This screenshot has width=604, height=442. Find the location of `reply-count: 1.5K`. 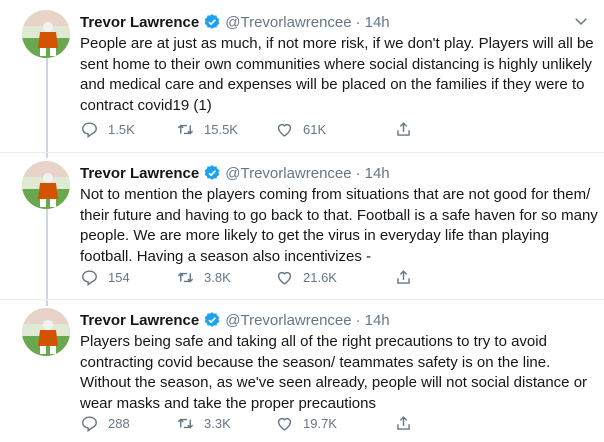

reply-count: 1.5K is located at coordinates (121, 129).